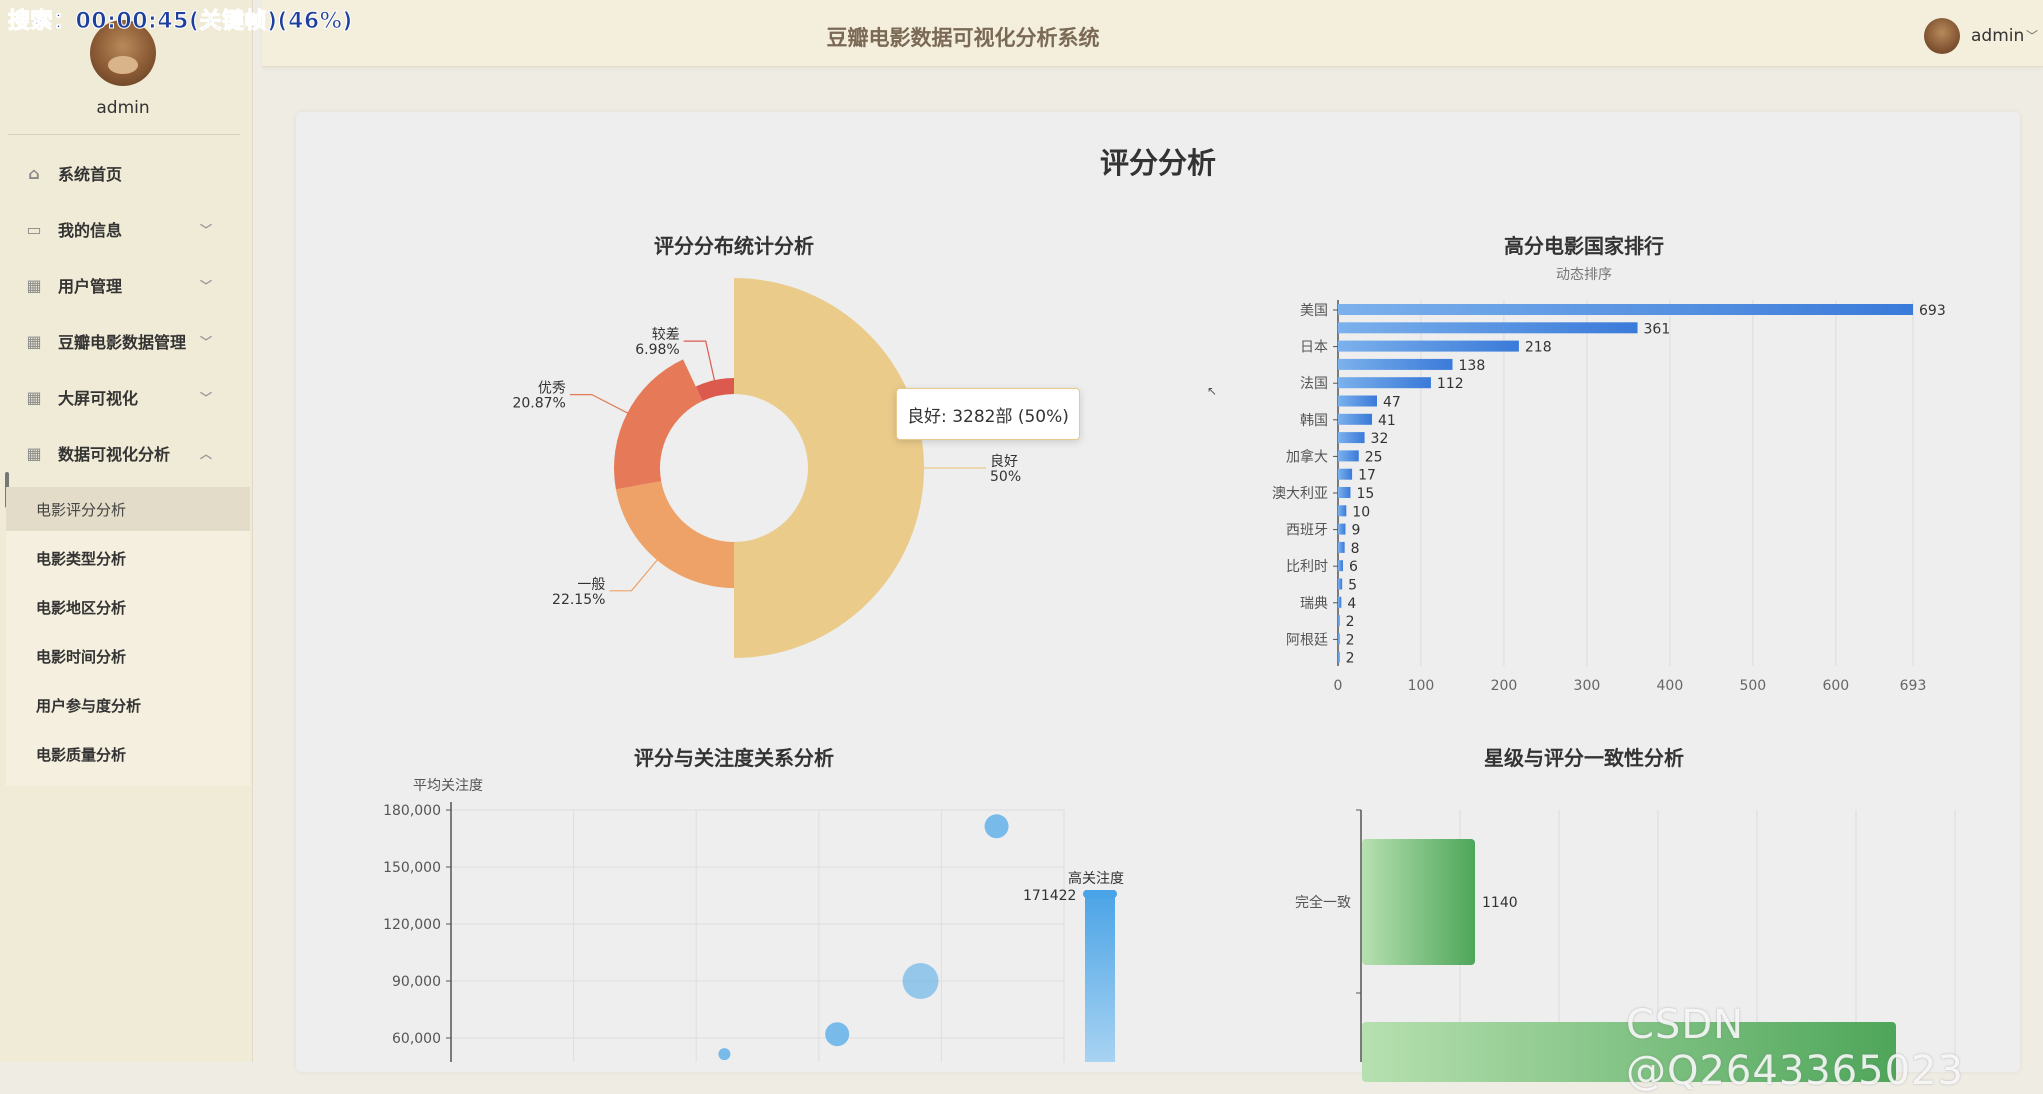  I want to click on bar-category-label: 韩国, so click(1314, 421).